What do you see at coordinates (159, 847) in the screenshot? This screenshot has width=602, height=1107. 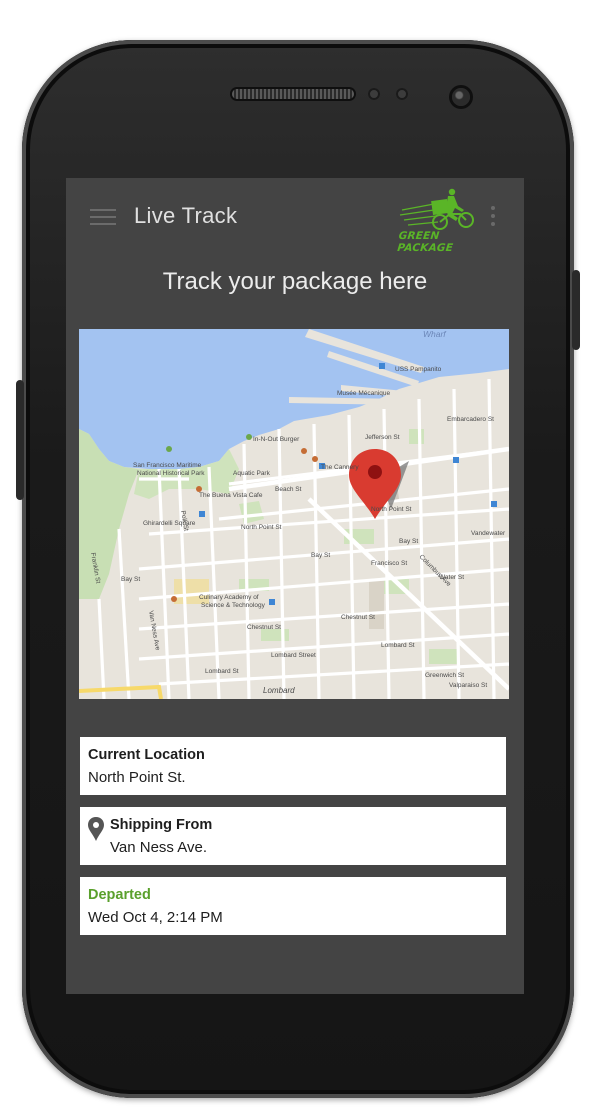 I see `shipping-from-value: Van Ness Ave.` at bounding box center [159, 847].